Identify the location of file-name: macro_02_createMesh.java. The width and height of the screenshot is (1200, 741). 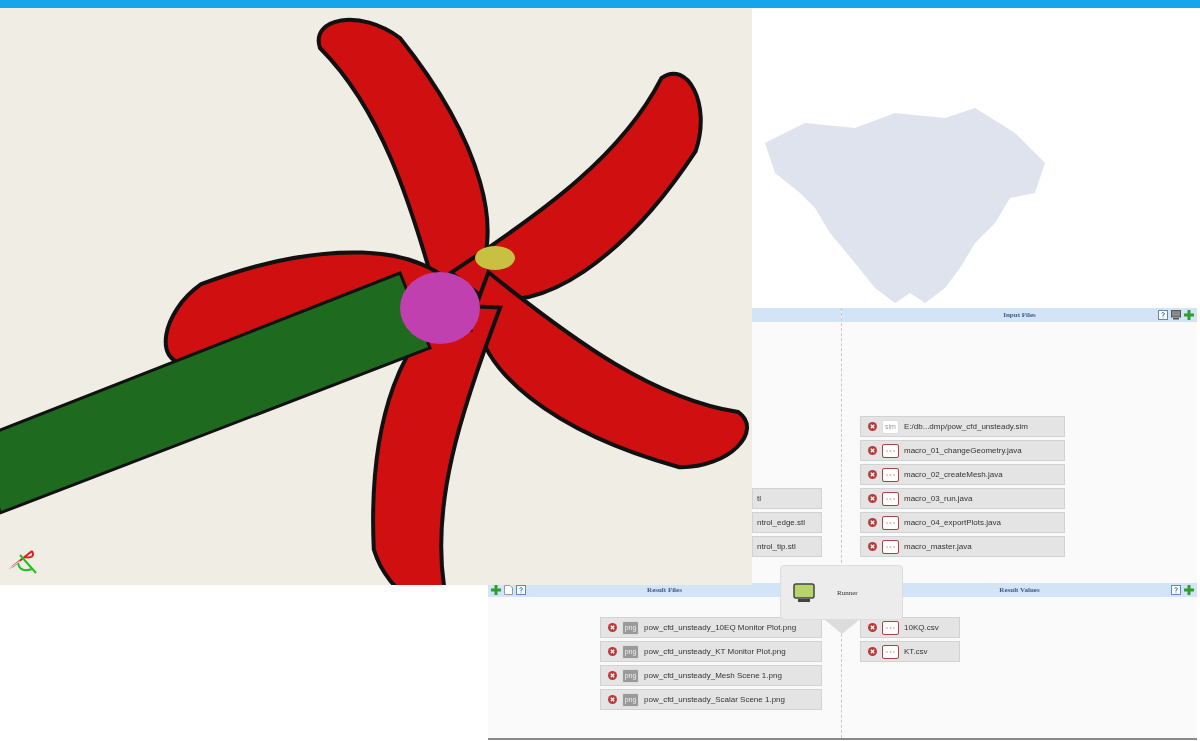
(953, 474).